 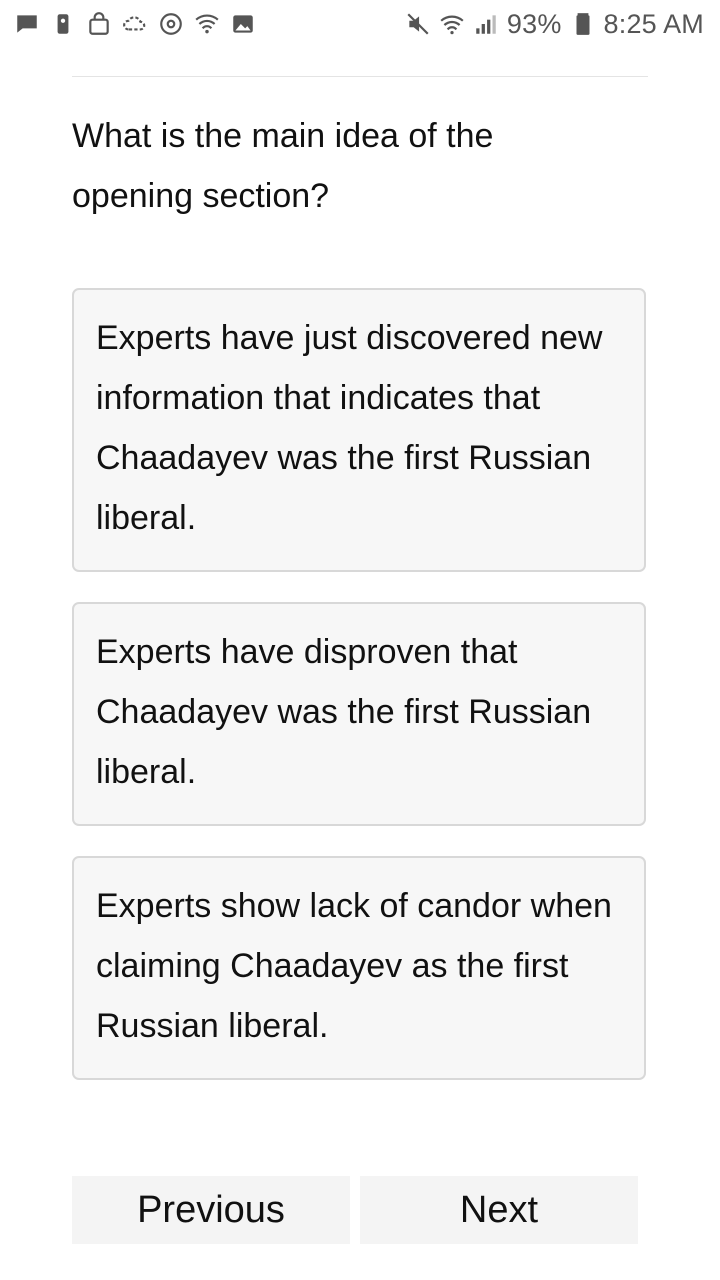 I want to click on cloud-sync-icon, so click(x=135, y=24).